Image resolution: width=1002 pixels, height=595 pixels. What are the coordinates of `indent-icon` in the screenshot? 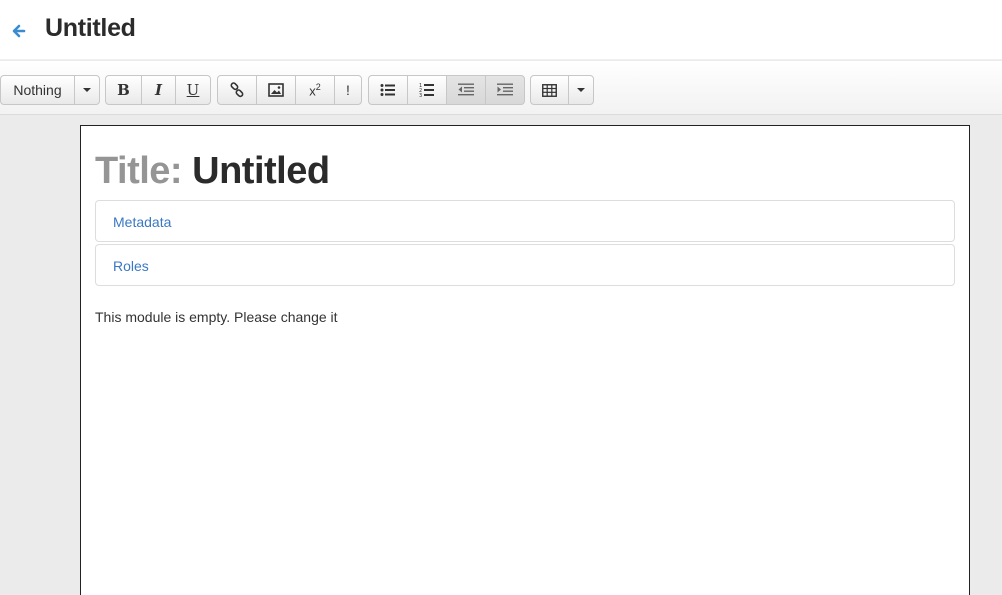 It's located at (505, 89).